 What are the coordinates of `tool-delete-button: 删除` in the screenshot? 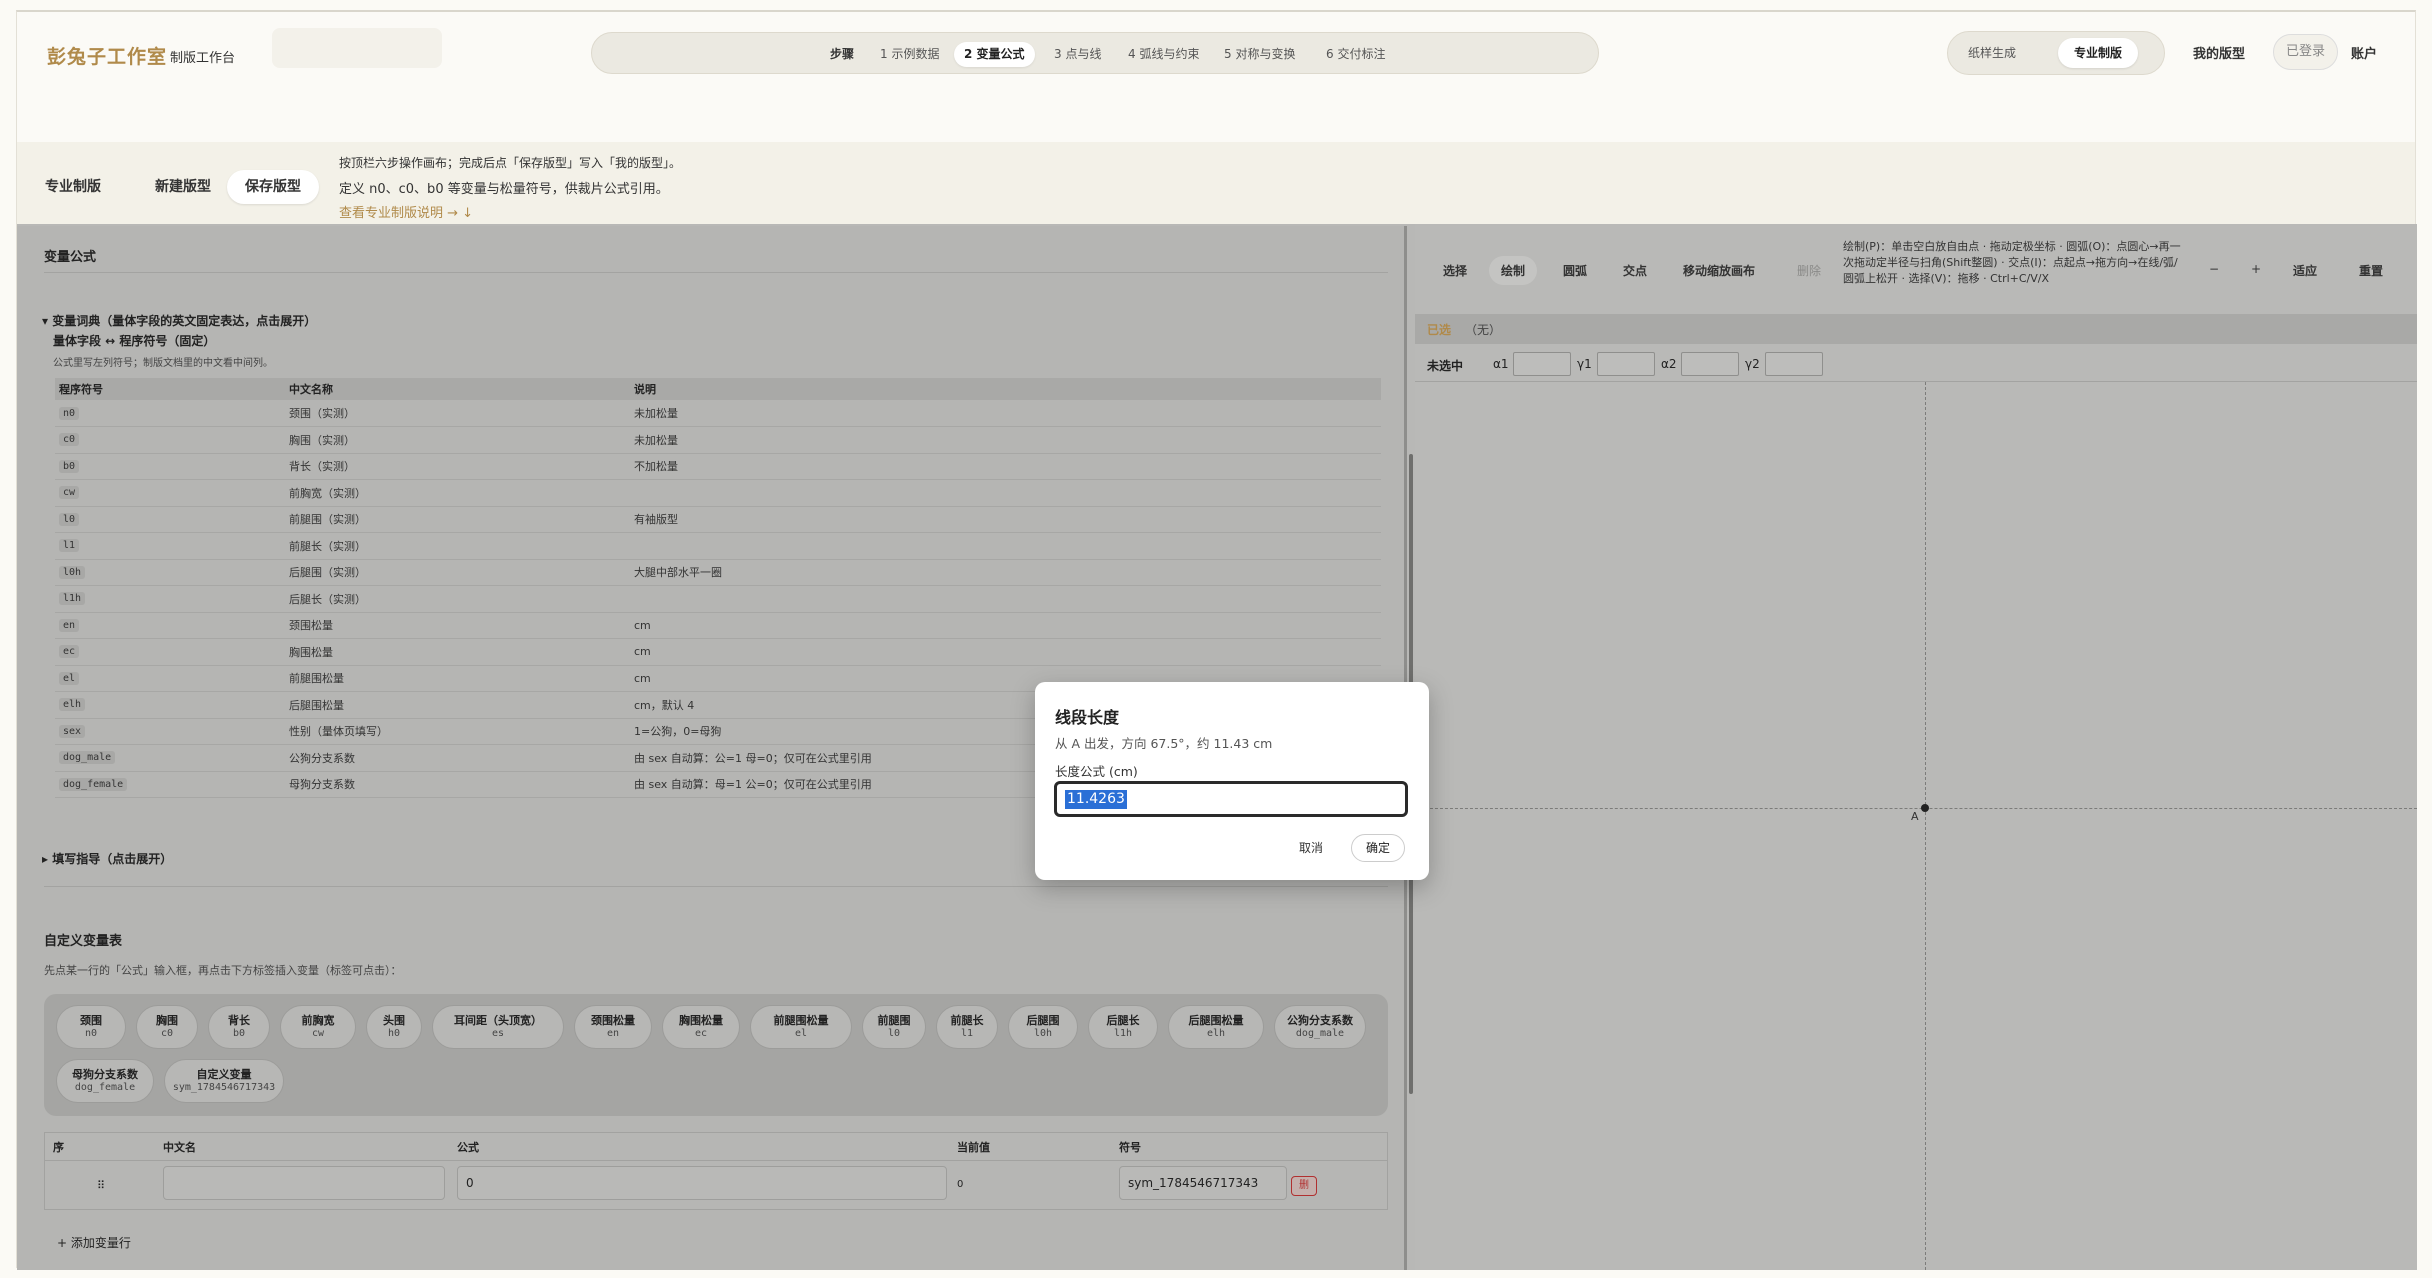 It's located at (1809, 270).